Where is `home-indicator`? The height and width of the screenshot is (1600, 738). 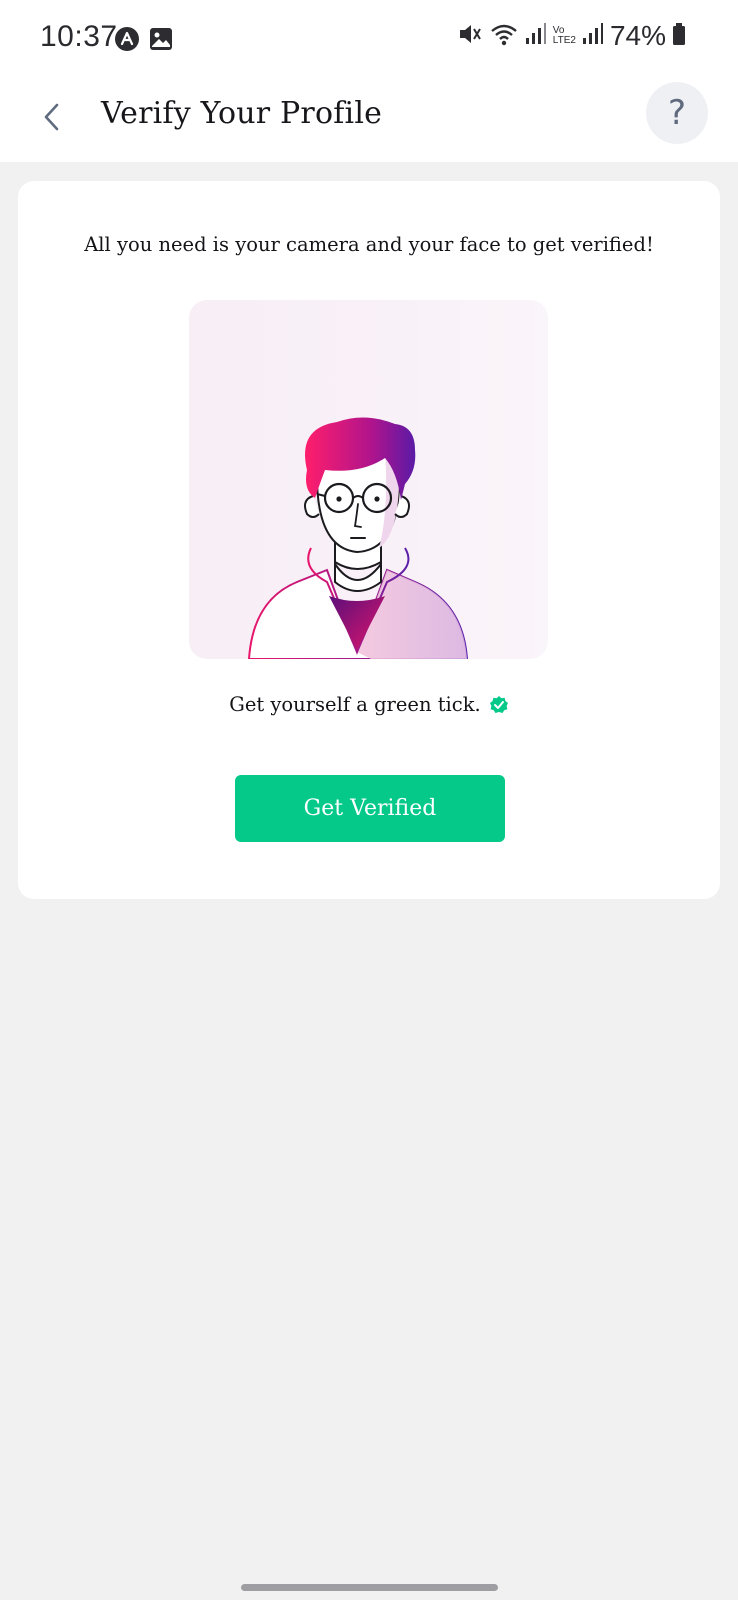 home-indicator is located at coordinates (369, 1587).